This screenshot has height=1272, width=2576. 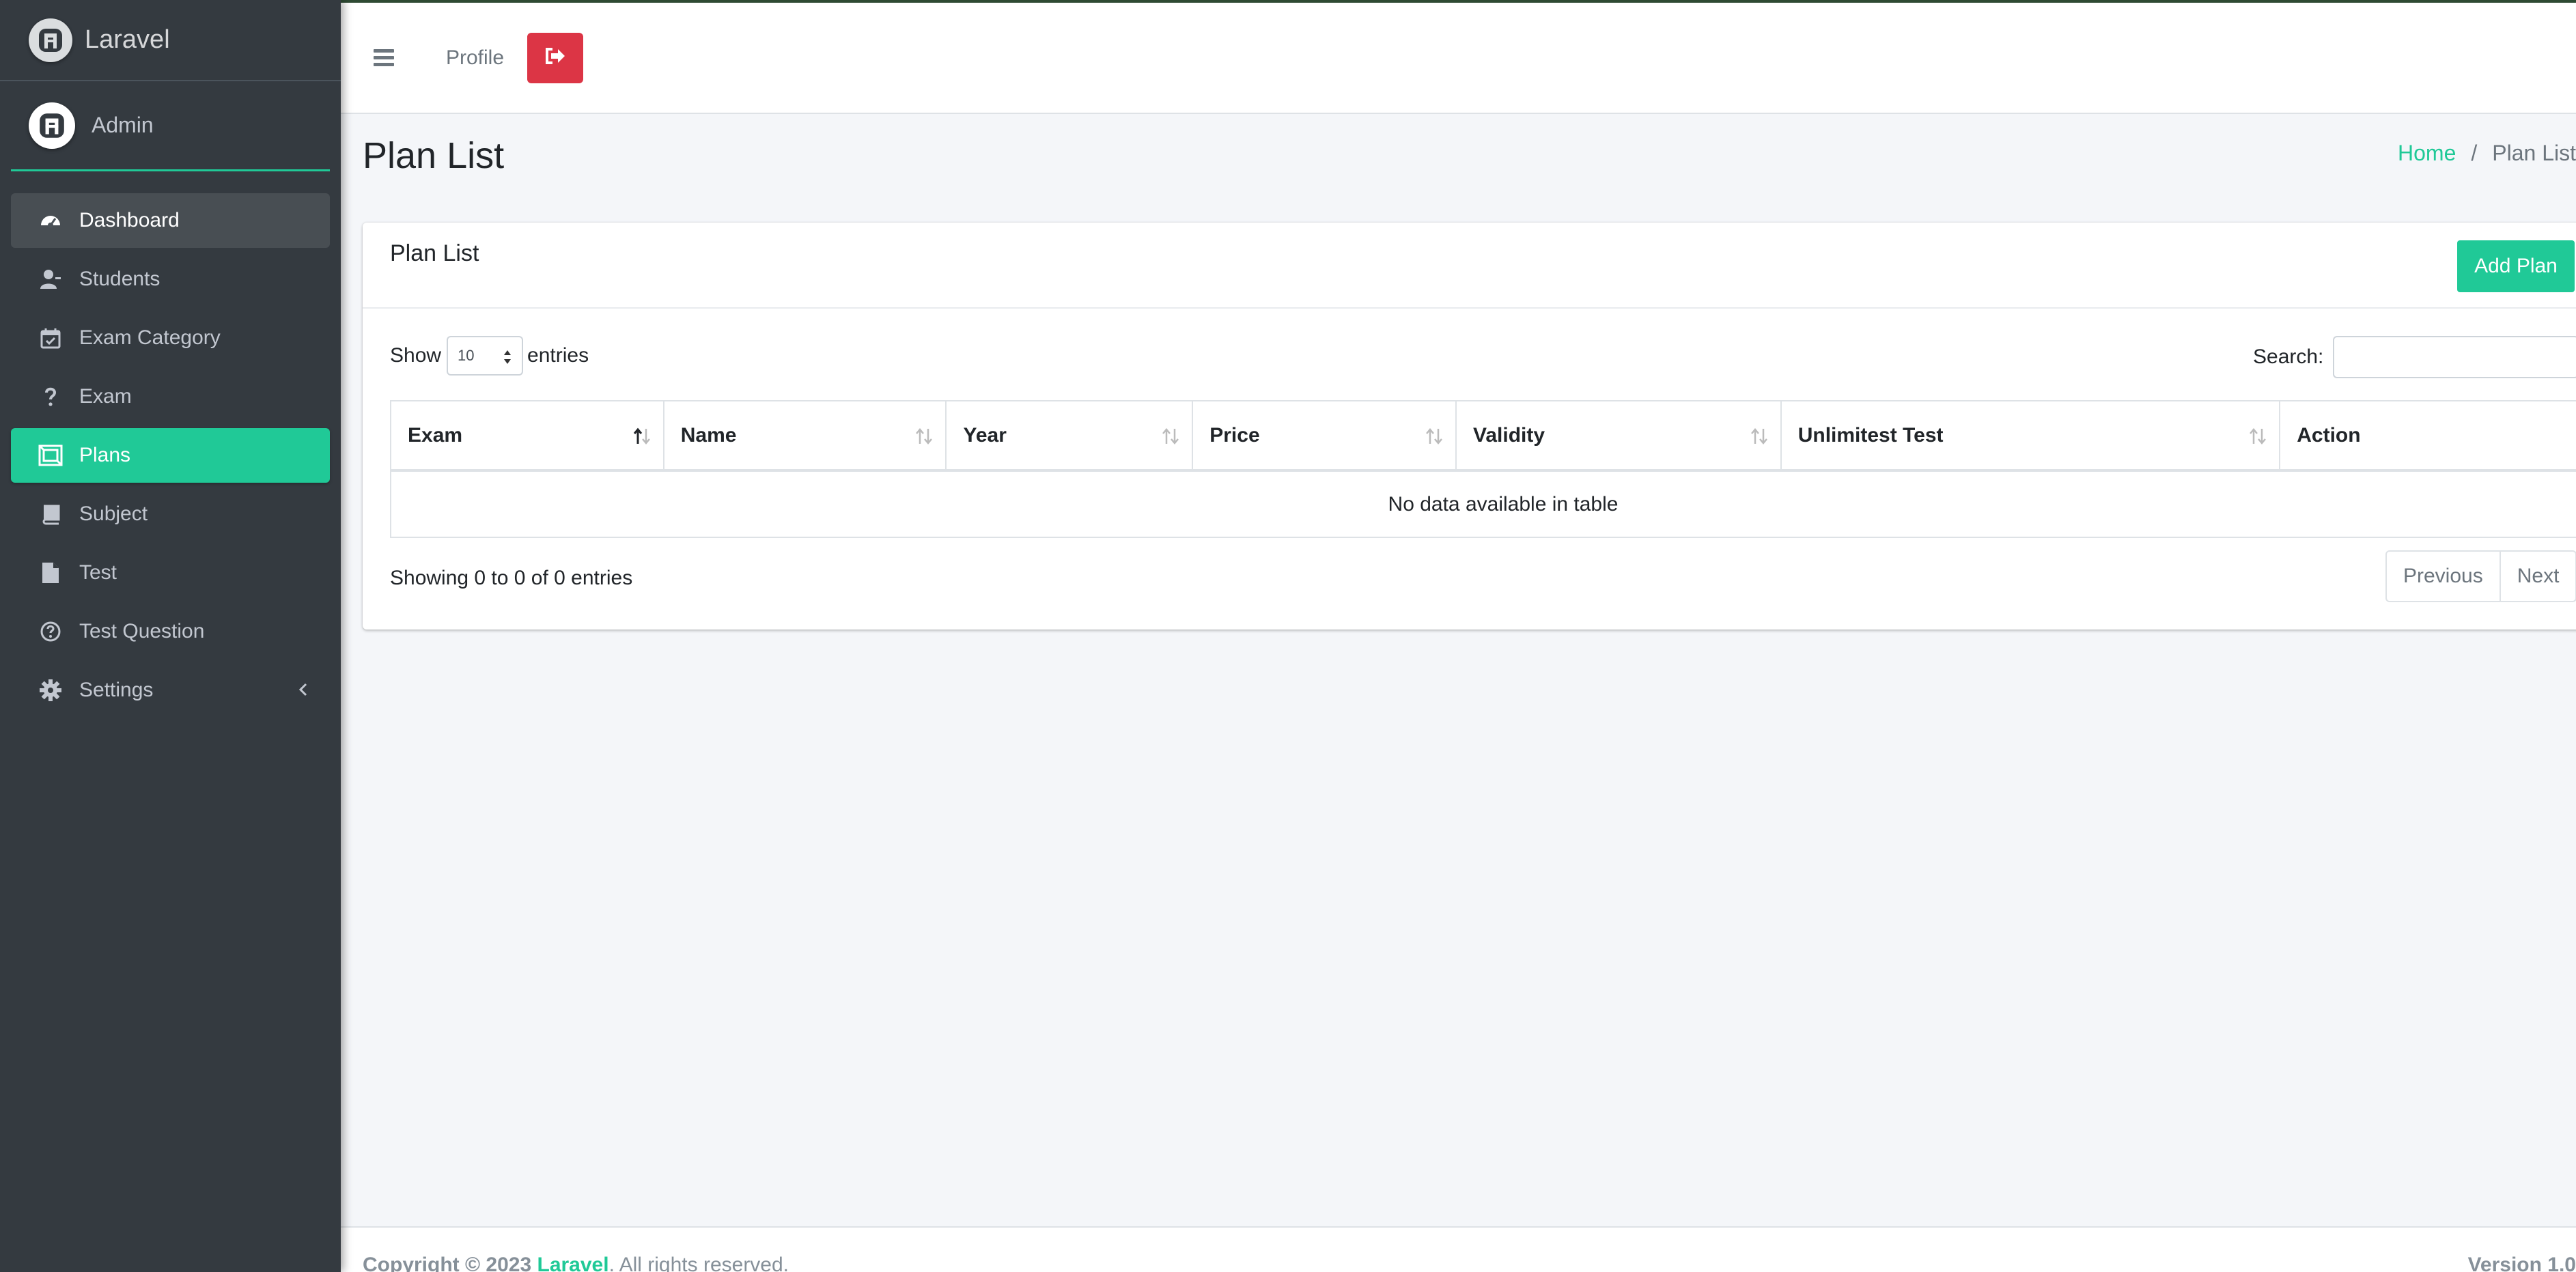 I want to click on plans-icon, so click(x=50, y=456).